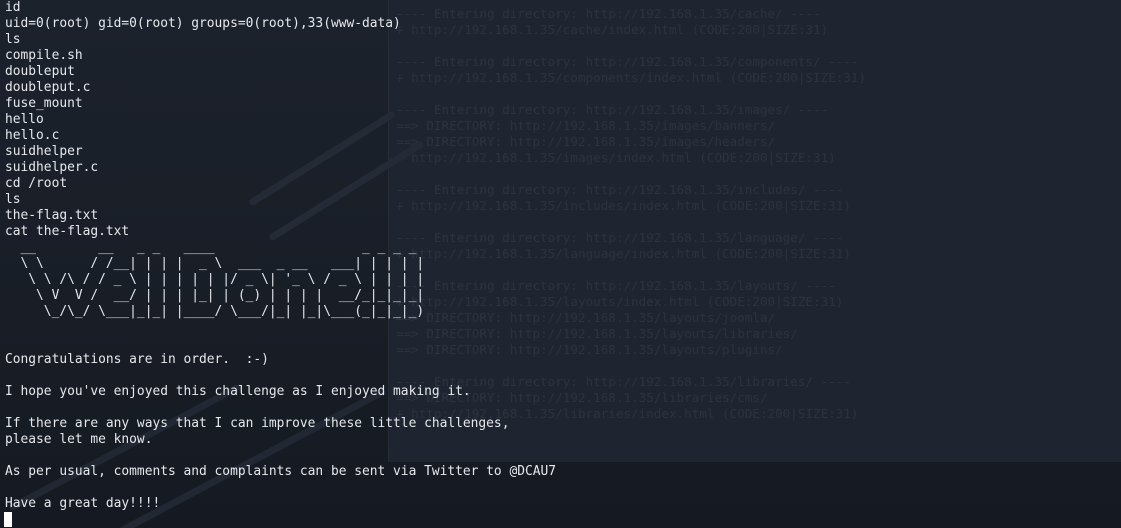 This screenshot has width=1121, height=528. What do you see at coordinates (32, 135) in the screenshot?
I see `terminal-line: hello.c` at bounding box center [32, 135].